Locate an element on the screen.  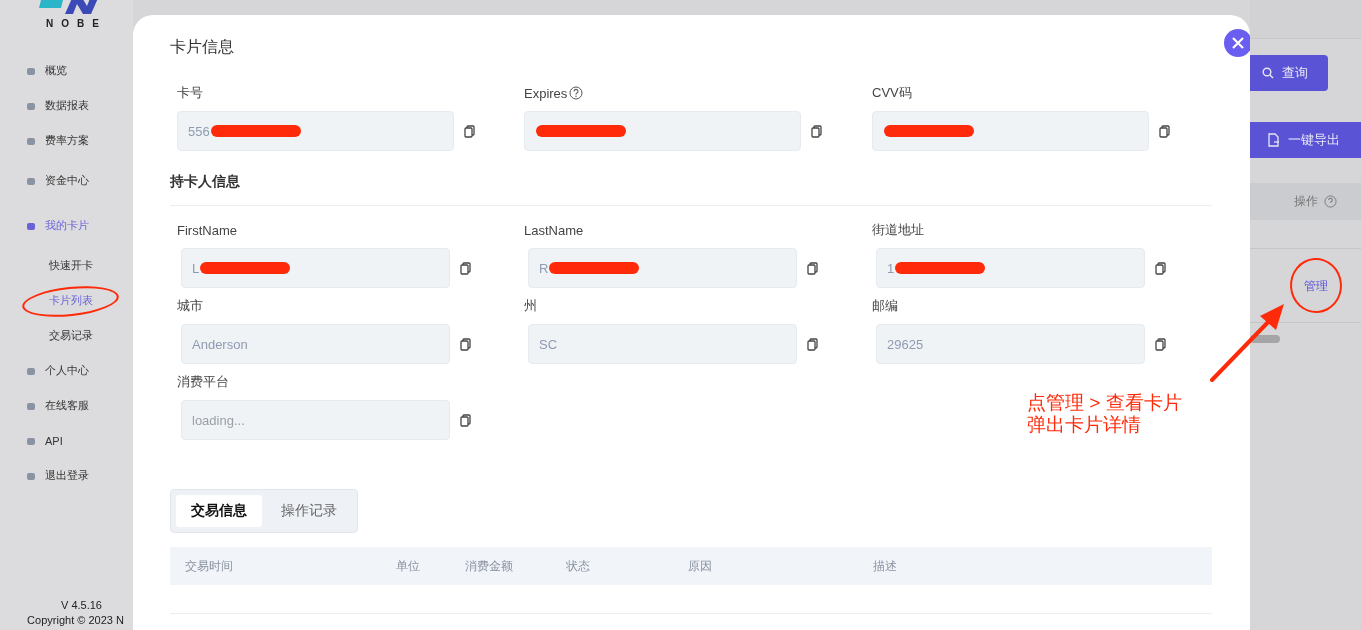
copyright-text: Copyright © 2023 N is located at coordinates (75, 620).